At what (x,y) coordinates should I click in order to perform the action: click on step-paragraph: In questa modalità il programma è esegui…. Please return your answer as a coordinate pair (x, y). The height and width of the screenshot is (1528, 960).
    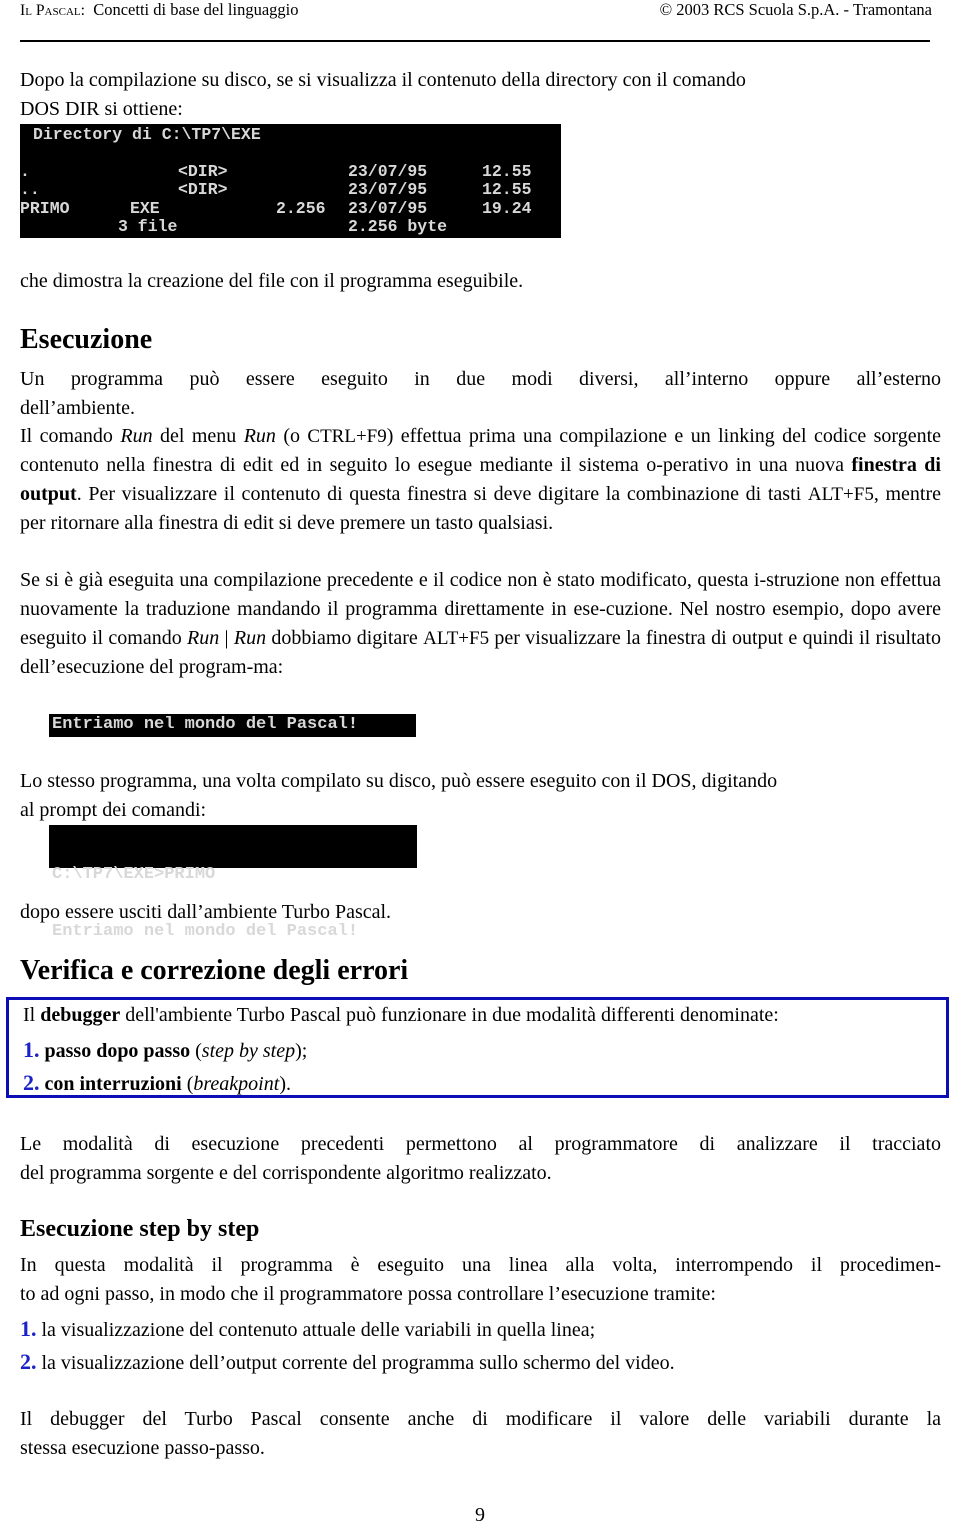
    Looking at the image, I should click on (480, 1279).